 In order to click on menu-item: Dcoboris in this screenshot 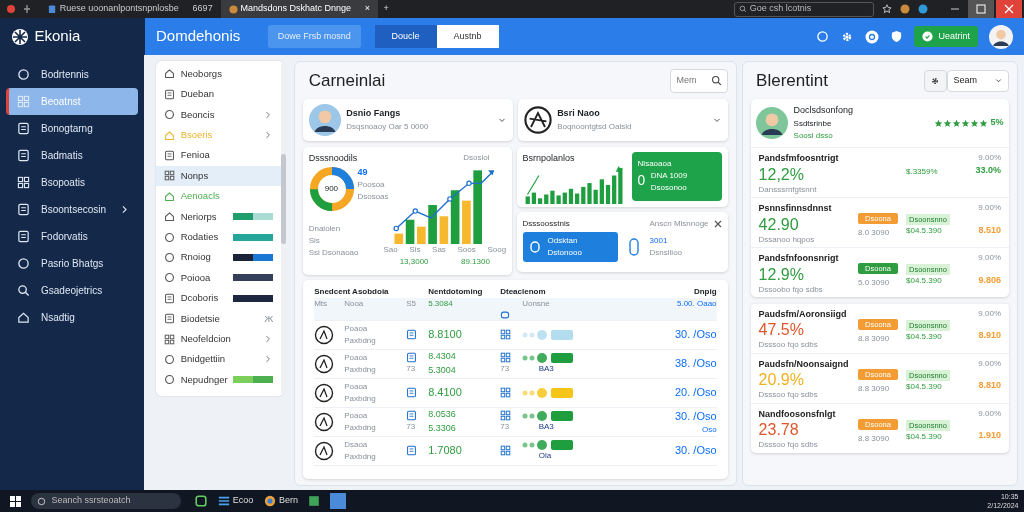, I will do `click(219, 298)`.